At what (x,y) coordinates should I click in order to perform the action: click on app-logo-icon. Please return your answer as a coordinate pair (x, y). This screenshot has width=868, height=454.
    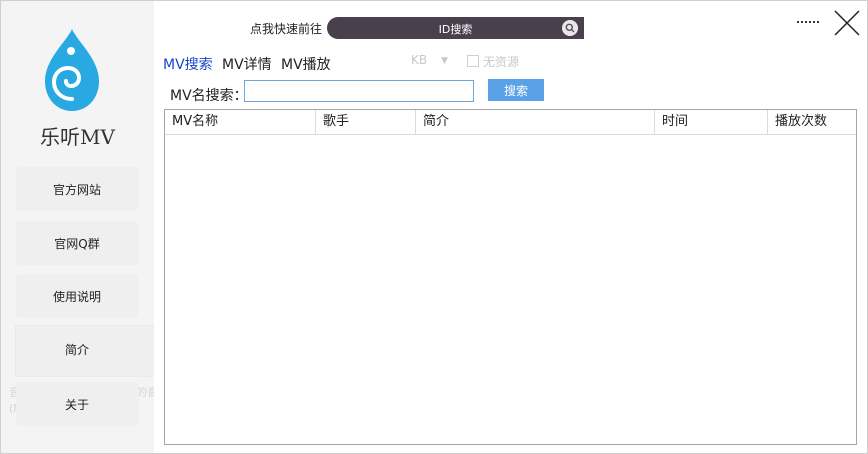
    Looking at the image, I should click on (72, 70).